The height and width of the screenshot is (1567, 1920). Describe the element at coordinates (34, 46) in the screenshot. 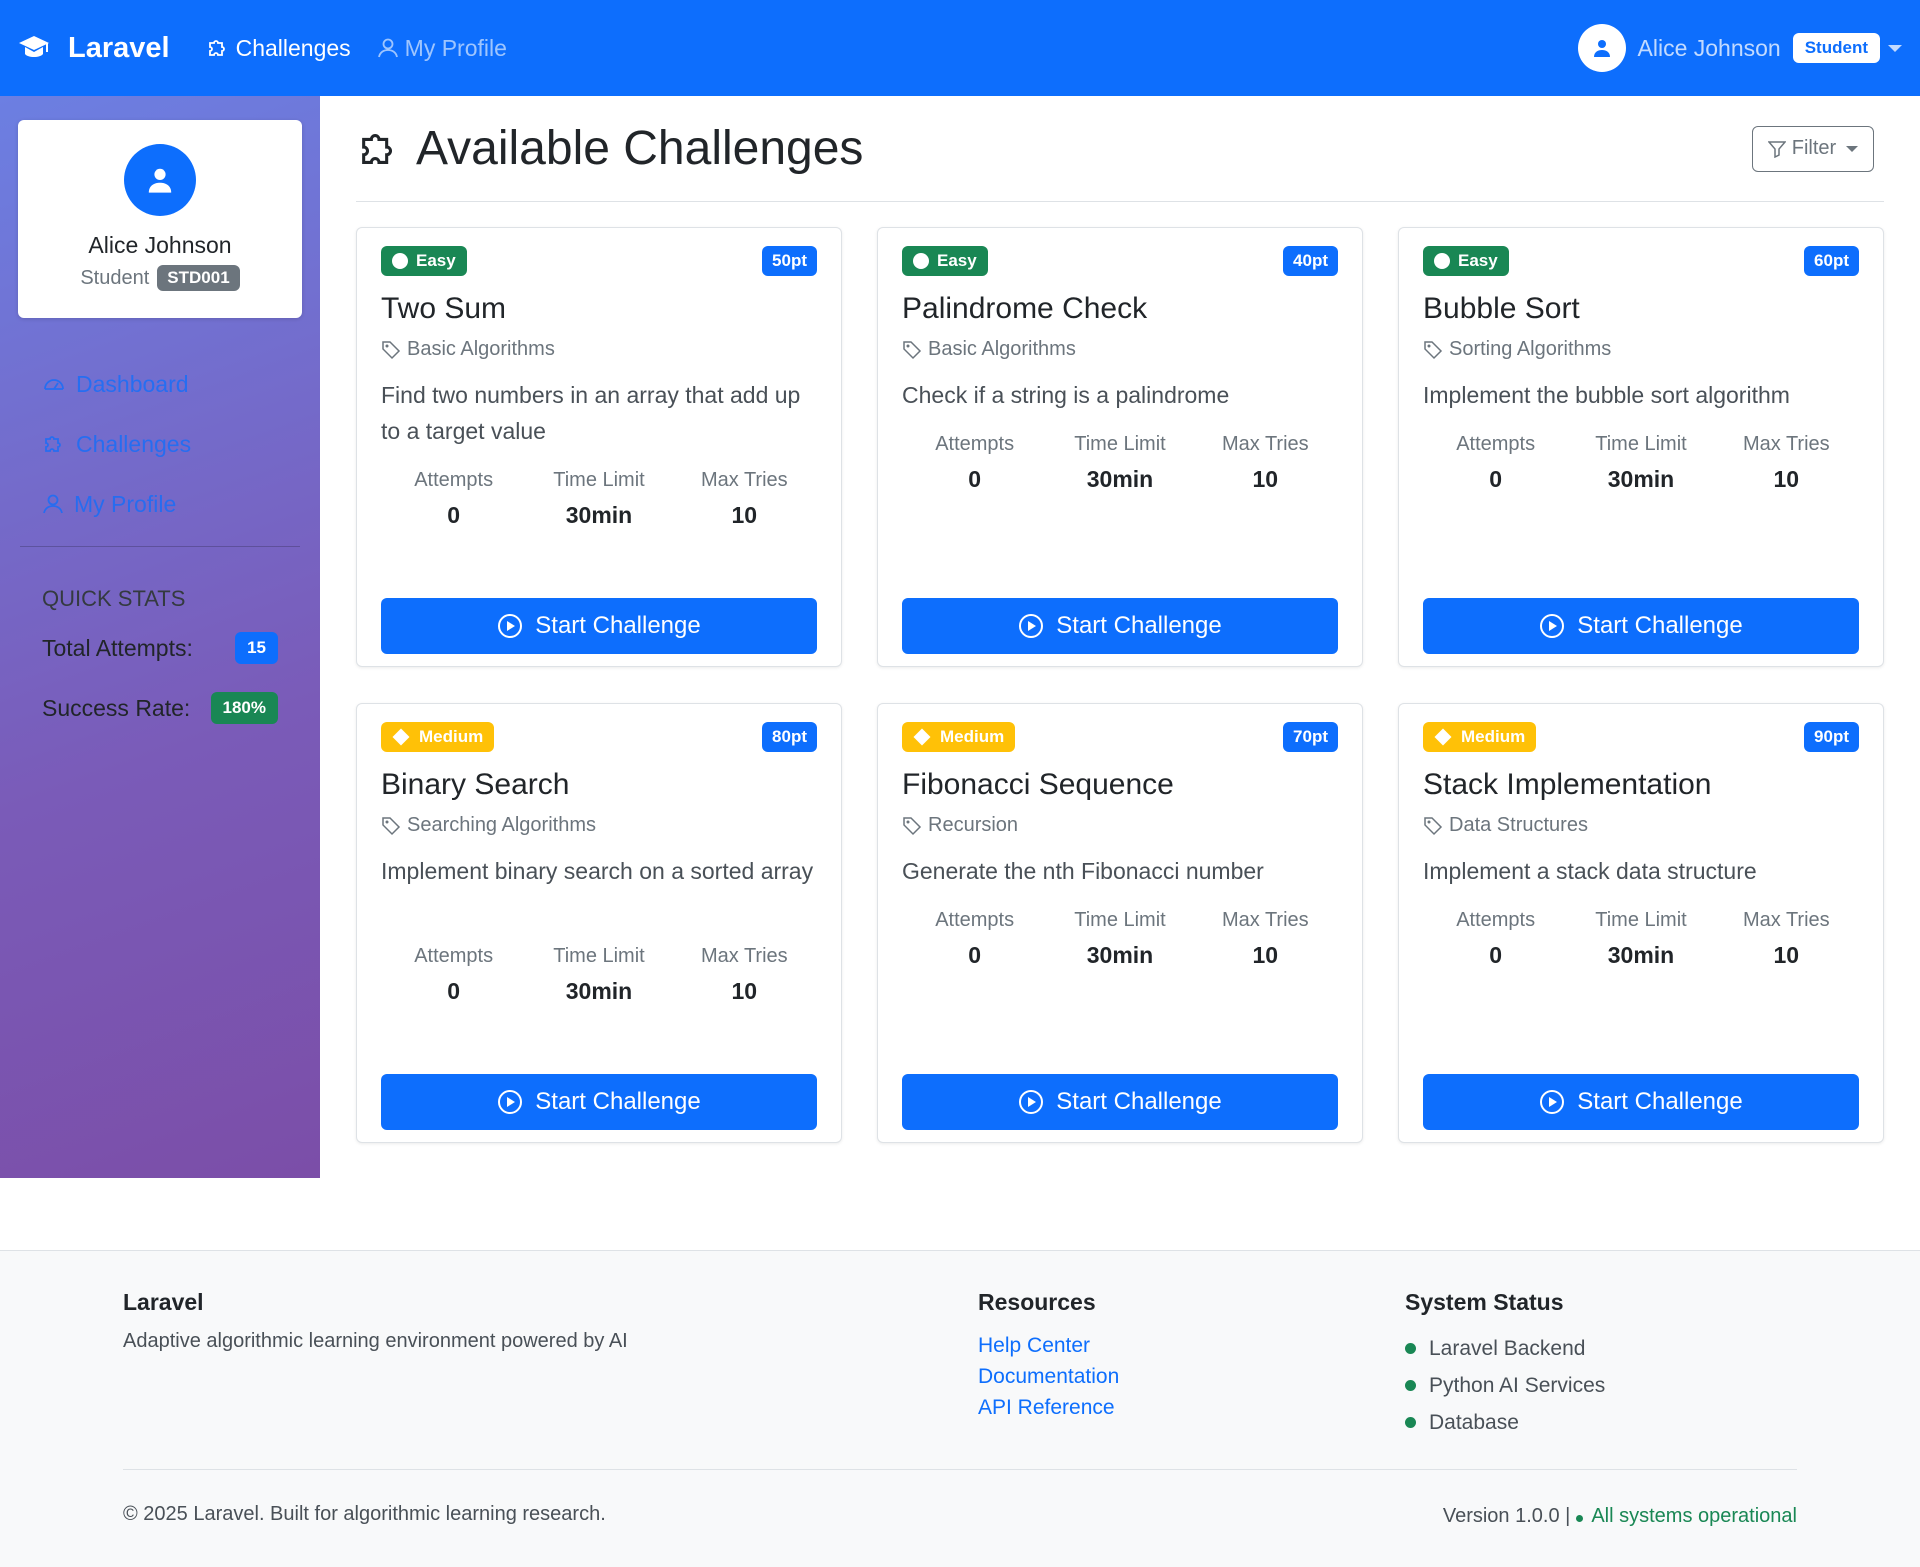

I see `graduation-cap-icon` at that location.